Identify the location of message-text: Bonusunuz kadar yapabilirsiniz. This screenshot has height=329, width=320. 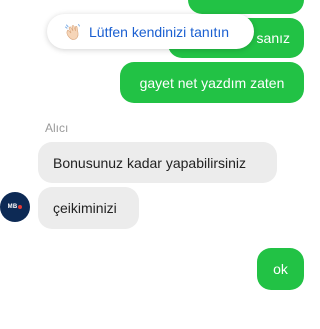
(149, 162).